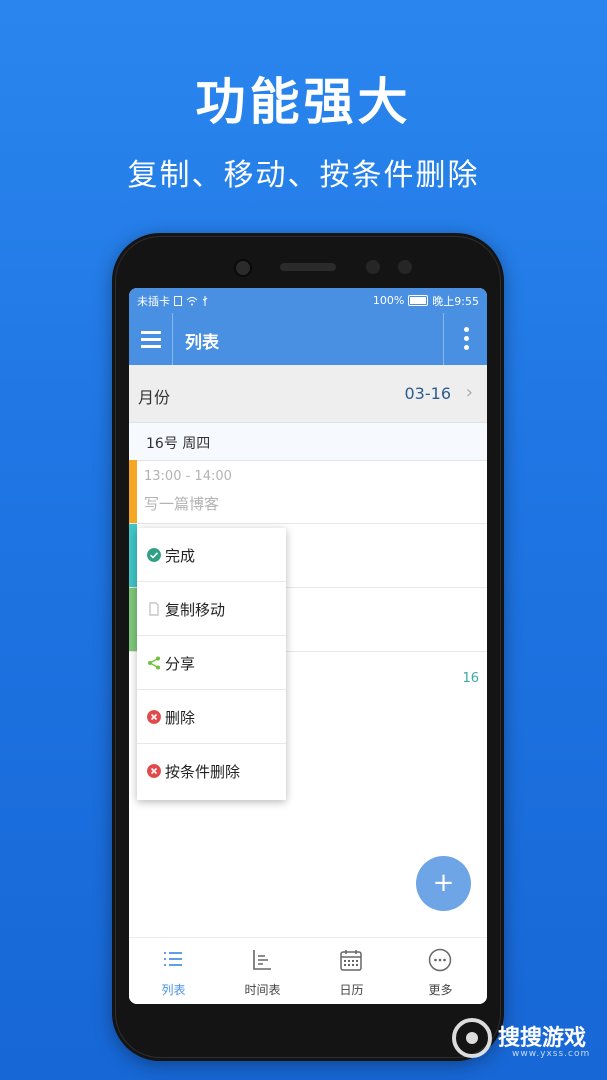 The image size is (607, 1080). Describe the element at coordinates (469, 392) in the screenshot. I see `chevron-right-icon: ›` at that location.